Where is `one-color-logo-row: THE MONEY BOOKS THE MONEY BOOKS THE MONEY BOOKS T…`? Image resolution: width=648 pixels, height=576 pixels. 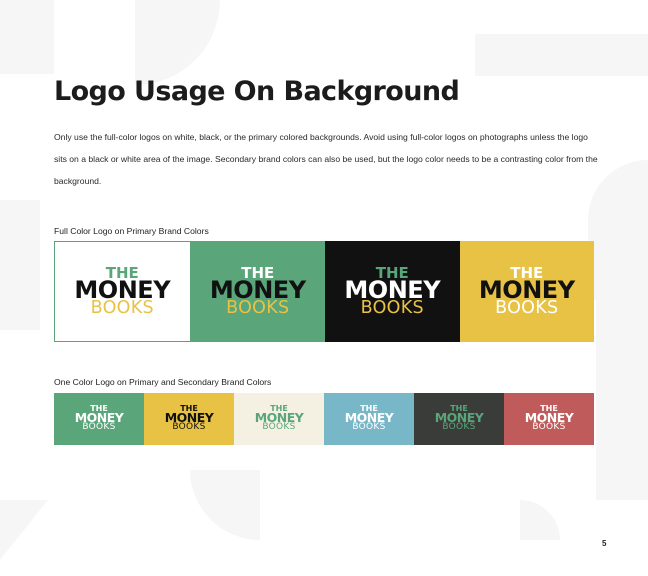
one-color-logo-row: THE MONEY BOOKS THE MONEY BOOKS THE MONEY BOOKS T… is located at coordinates (324, 419).